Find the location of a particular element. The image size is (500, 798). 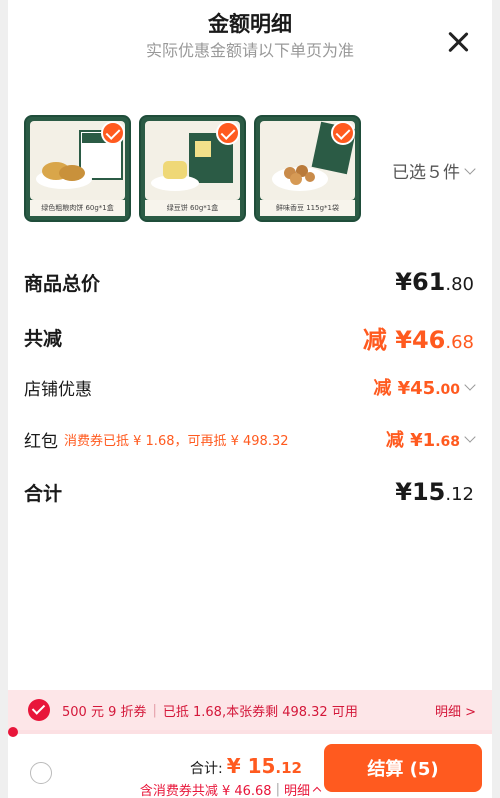

chevron-up-icon is located at coordinates (317, 791).